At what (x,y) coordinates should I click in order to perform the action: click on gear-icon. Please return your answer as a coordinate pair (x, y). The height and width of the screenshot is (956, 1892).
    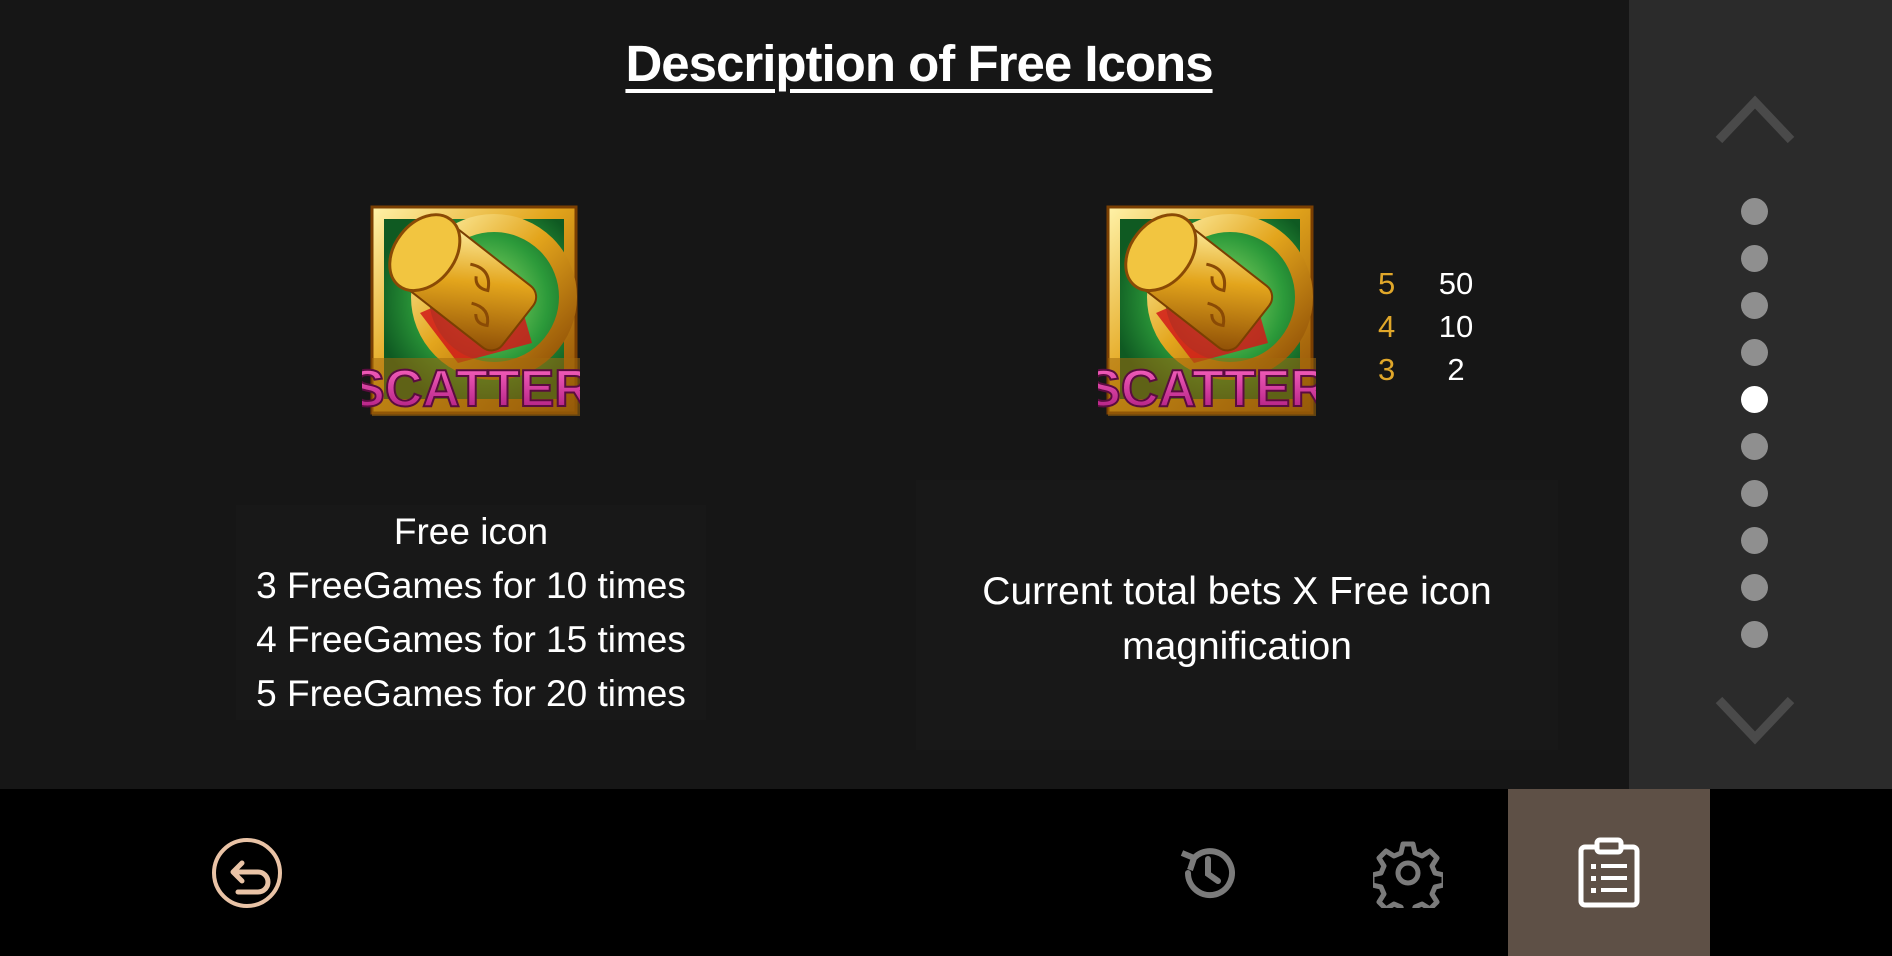
    Looking at the image, I should click on (1408, 874).